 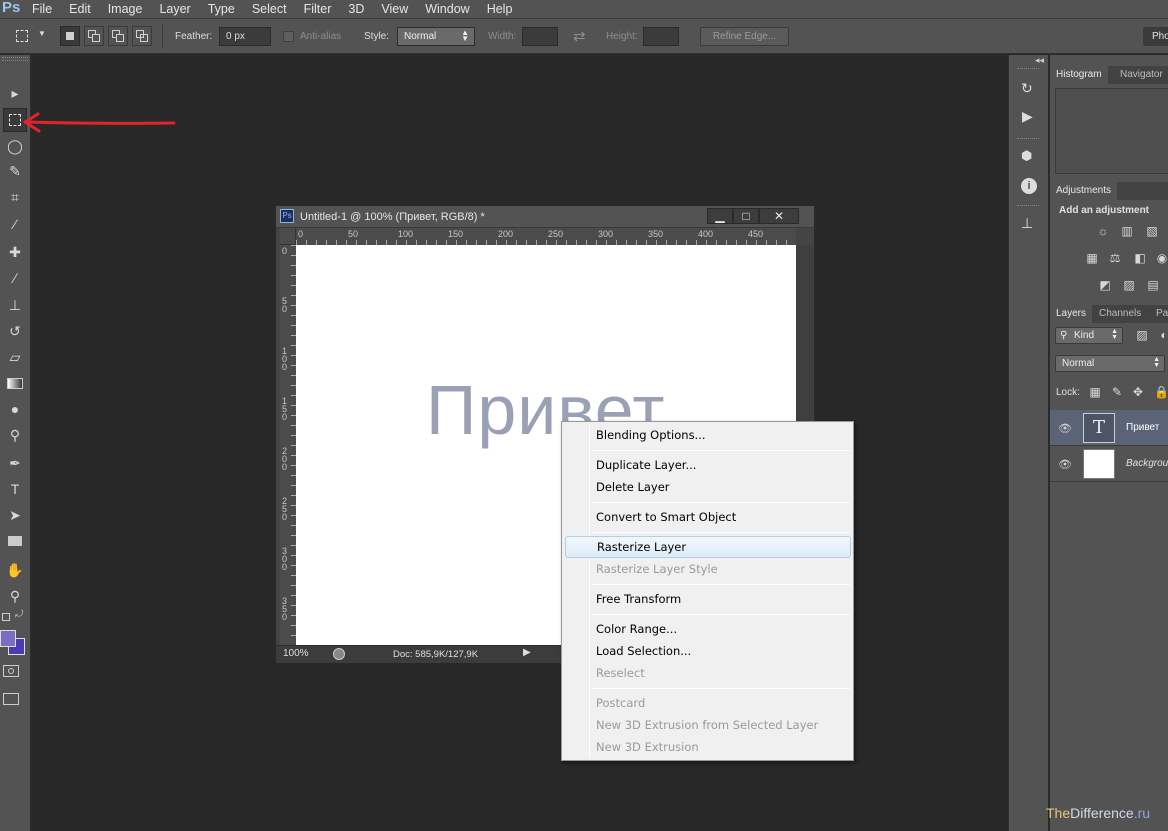 What do you see at coordinates (1161, 392) in the screenshot?
I see `lock-all-icon: 🔒` at bounding box center [1161, 392].